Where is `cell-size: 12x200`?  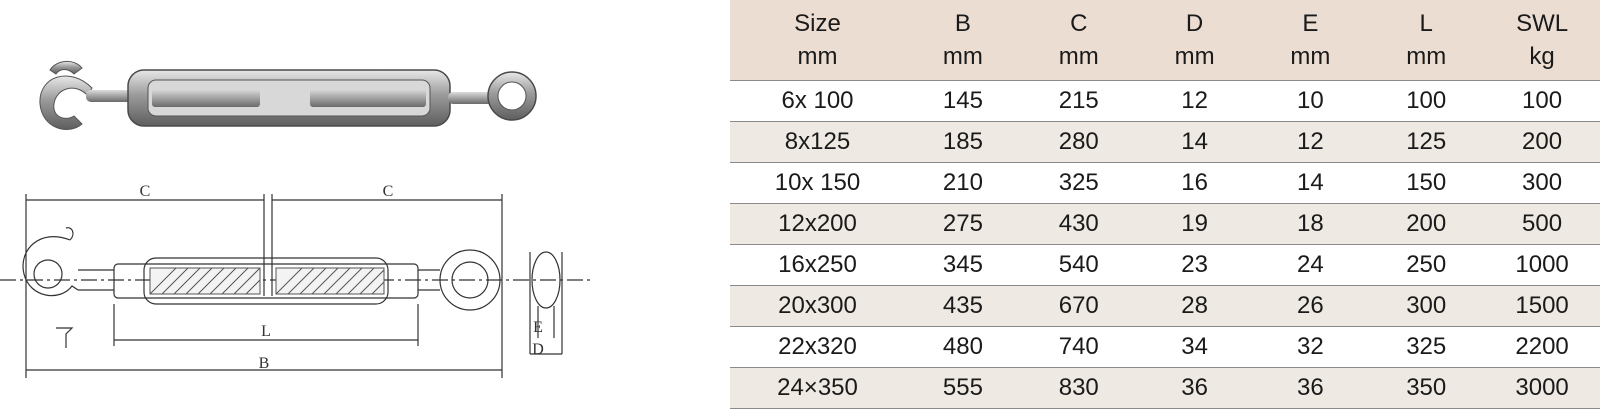
cell-size: 12x200 is located at coordinates (817, 224).